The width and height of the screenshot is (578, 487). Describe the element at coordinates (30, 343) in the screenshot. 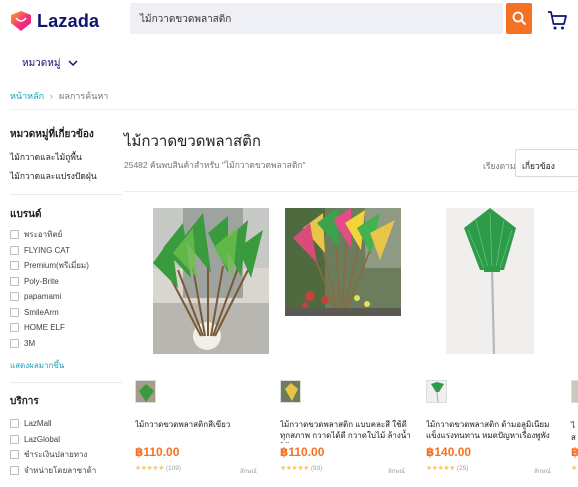

I see `brand-filter-label: 3M` at that location.